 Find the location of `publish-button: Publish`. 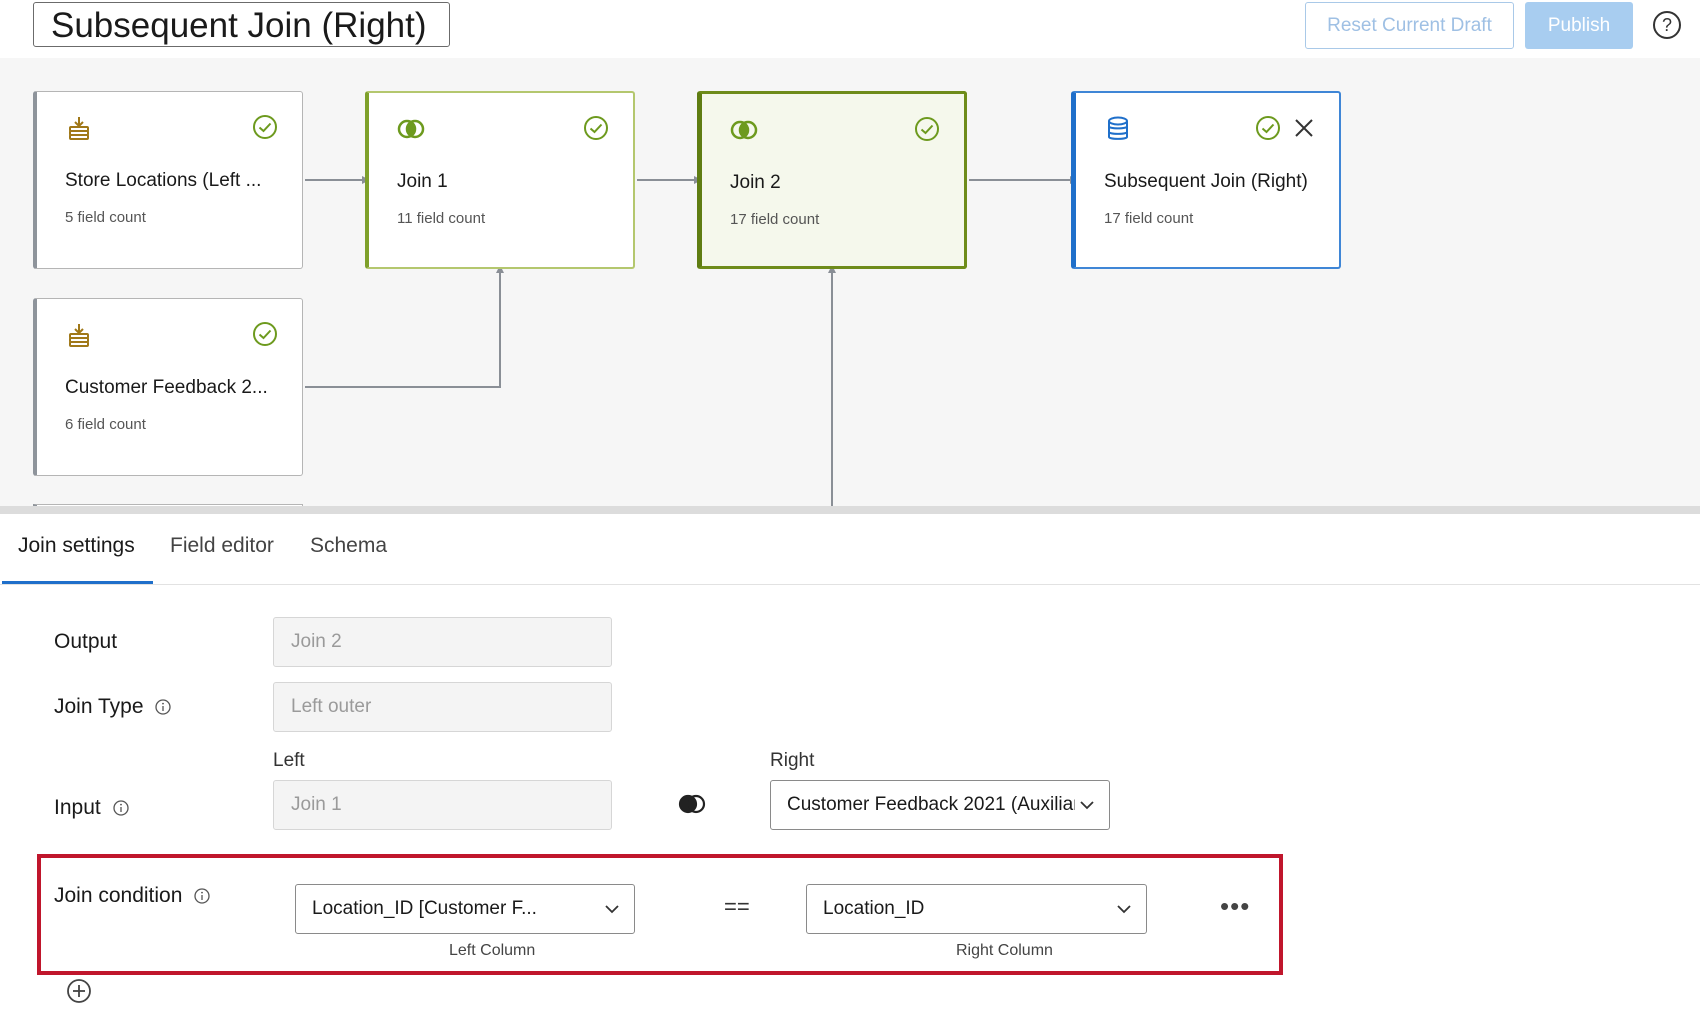

publish-button: Publish is located at coordinates (1579, 25).